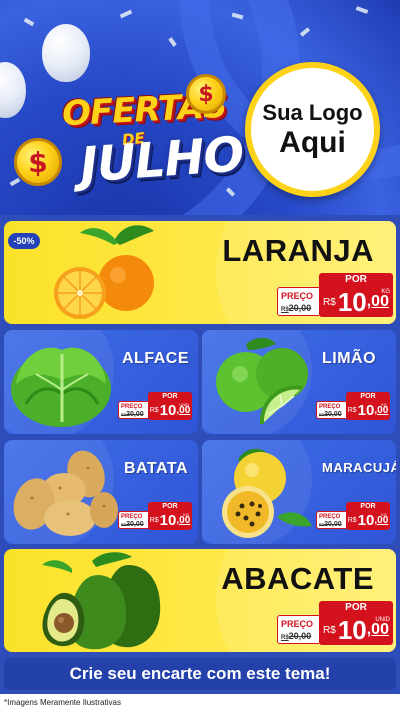  What do you see at coordinates (359, 467) in the screenshot?
I see `product-name: MARACUJÁ` at bounding box center [359, 467].